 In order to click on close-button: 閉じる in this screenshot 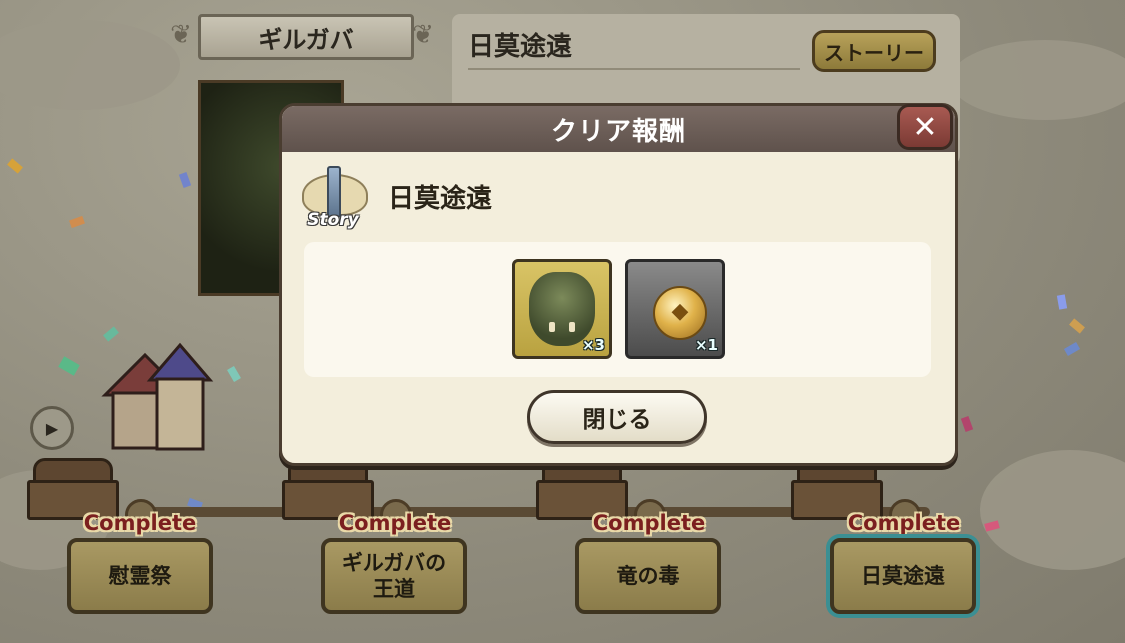, I will do `click(617, 417)`.